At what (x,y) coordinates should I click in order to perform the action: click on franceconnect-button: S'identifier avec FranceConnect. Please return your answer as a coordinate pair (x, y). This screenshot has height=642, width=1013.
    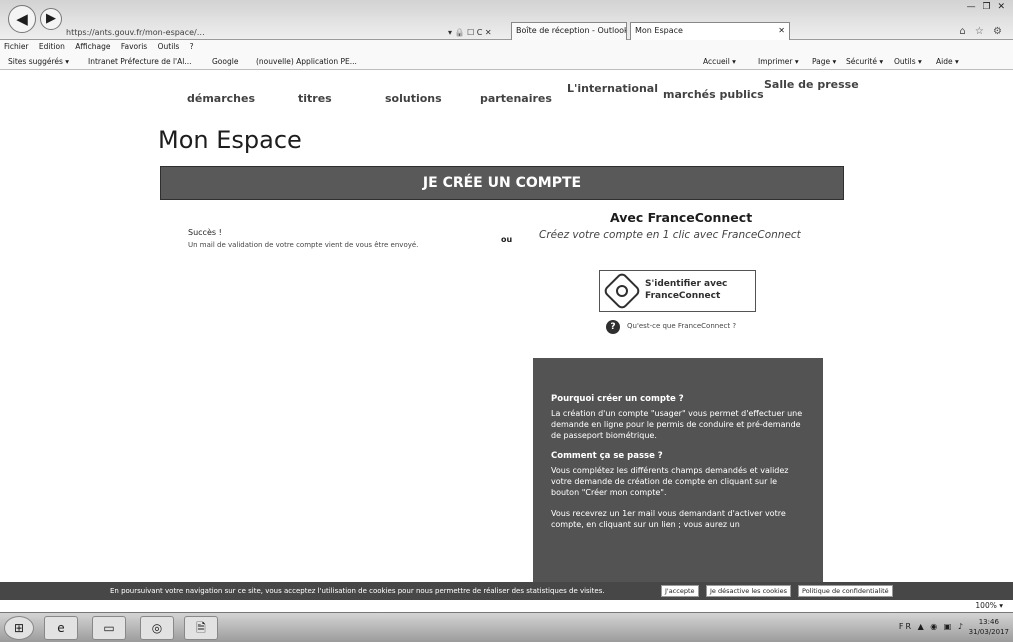
    Looking at the image, I should click on (677, 291).